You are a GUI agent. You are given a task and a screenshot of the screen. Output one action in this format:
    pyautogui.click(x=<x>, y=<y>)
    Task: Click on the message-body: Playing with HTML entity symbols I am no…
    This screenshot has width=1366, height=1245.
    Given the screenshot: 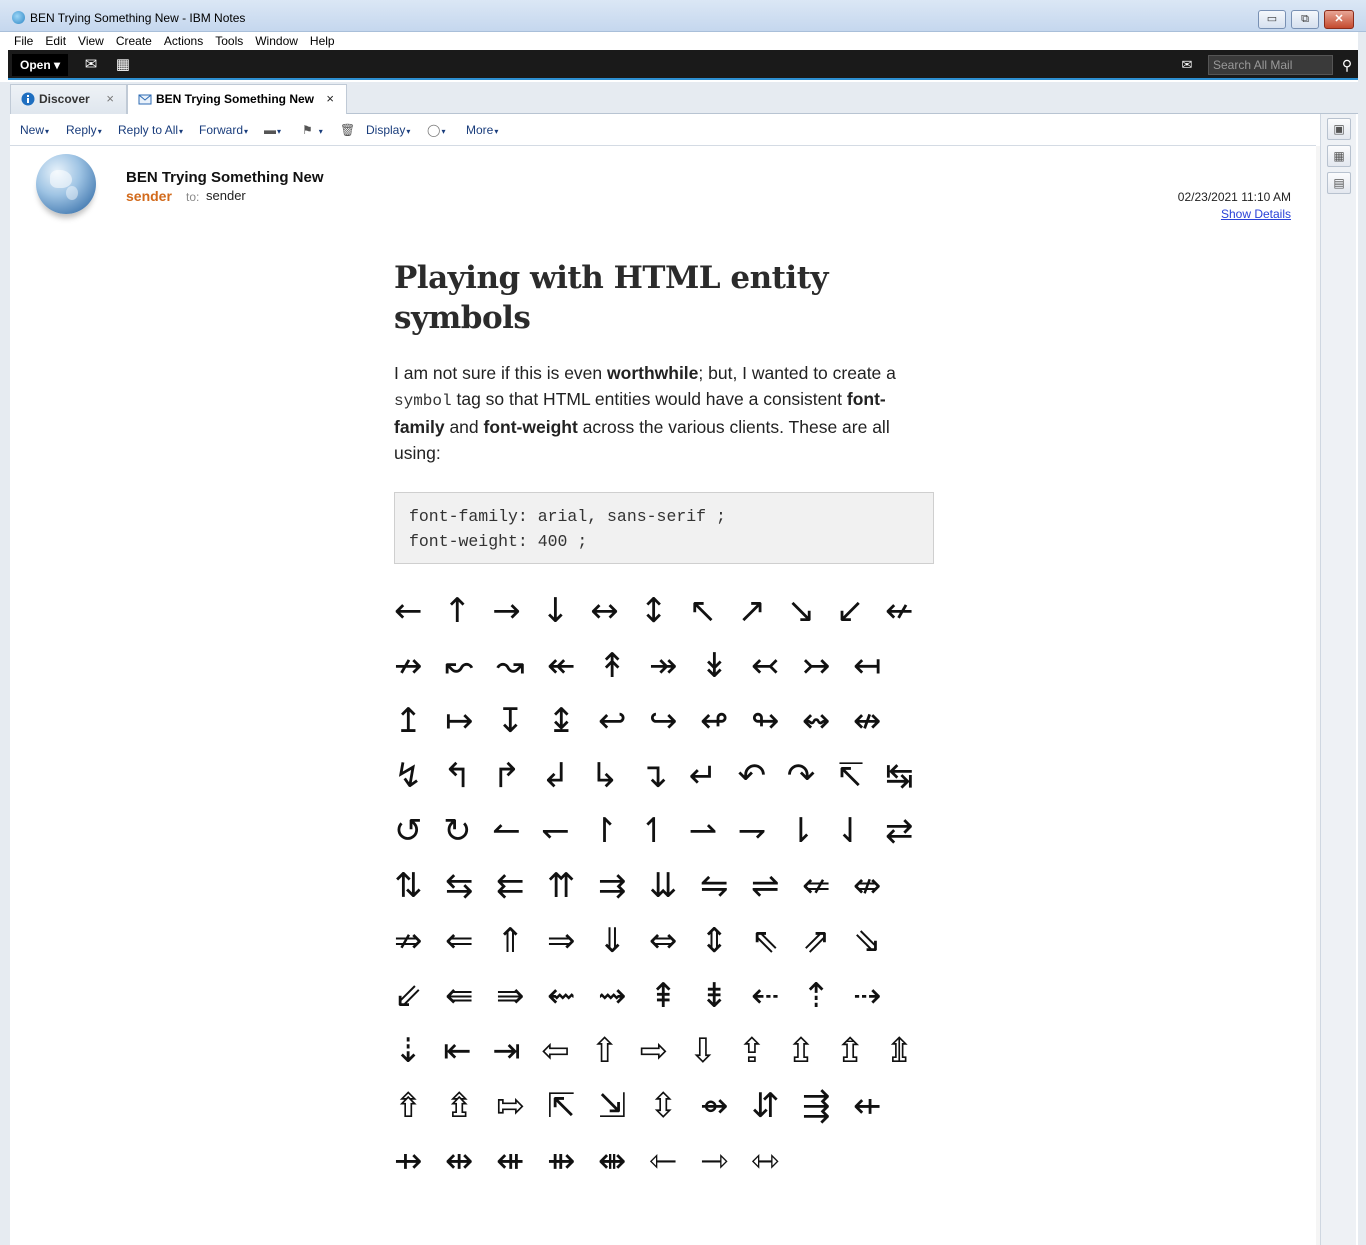 What is the action you would take?
    pyautogui.click(x=664, y=411)
    